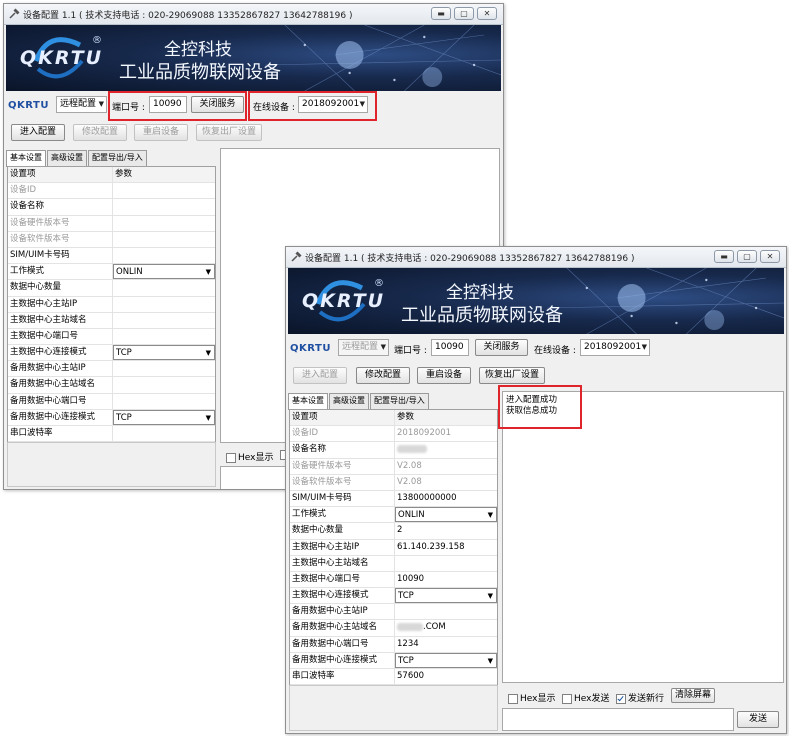  I want to click on row-value: 13800000000, so click(446, 498).